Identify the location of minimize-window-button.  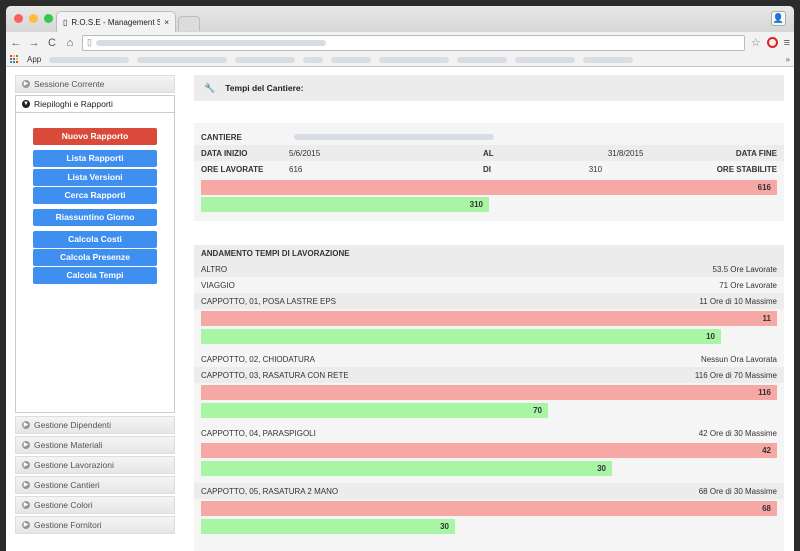
(33, 18).